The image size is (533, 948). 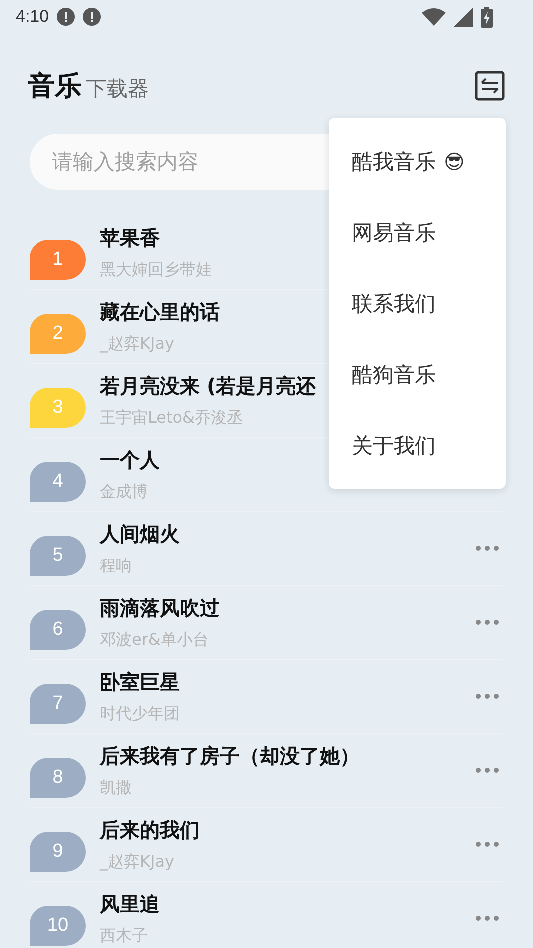 What do you see at coordinates (124, 936) in the screenshot?
I see `artist-name: 西木子` at bounding box center [124, 936].